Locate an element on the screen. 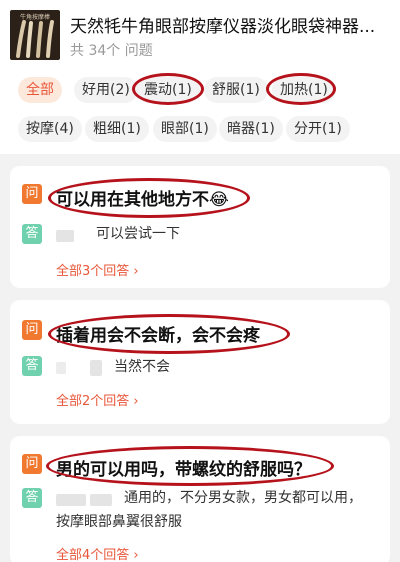 This screenshot has height=562, width=400. question-text: 插着用会不会断，会不会疼 is located at coordinates (158, 333).